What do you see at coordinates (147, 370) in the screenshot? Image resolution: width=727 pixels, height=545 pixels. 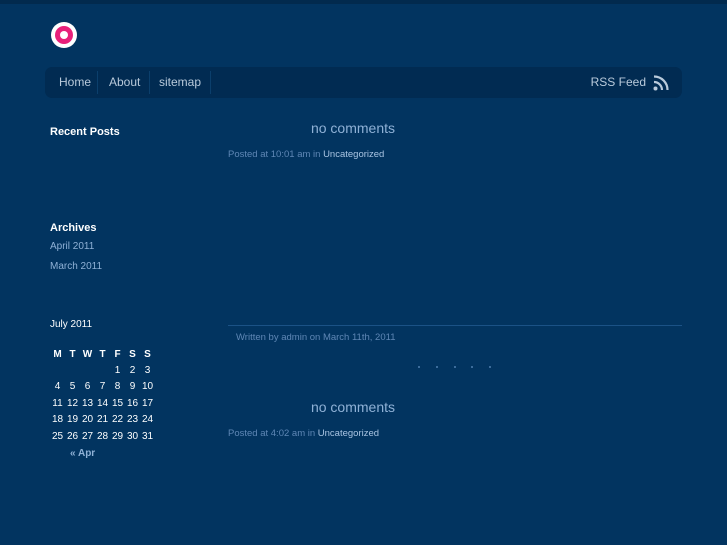 I see `calendar-day: 3` at bounding box center [147, 370].